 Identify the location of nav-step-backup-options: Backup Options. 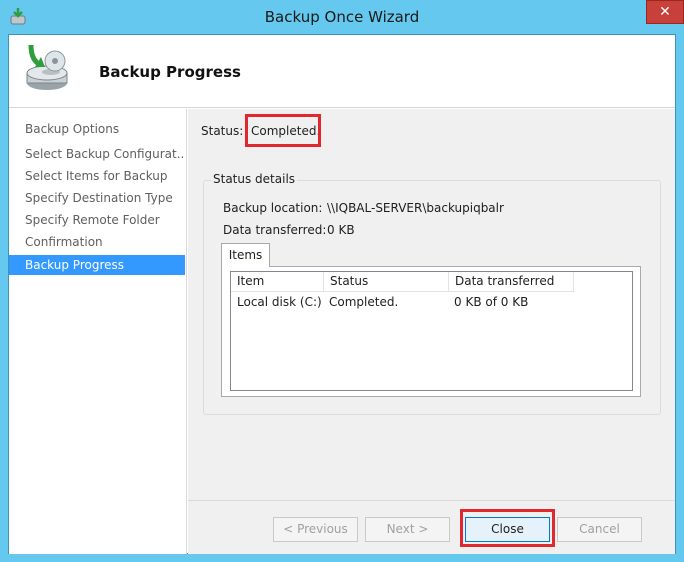
(97, 129).